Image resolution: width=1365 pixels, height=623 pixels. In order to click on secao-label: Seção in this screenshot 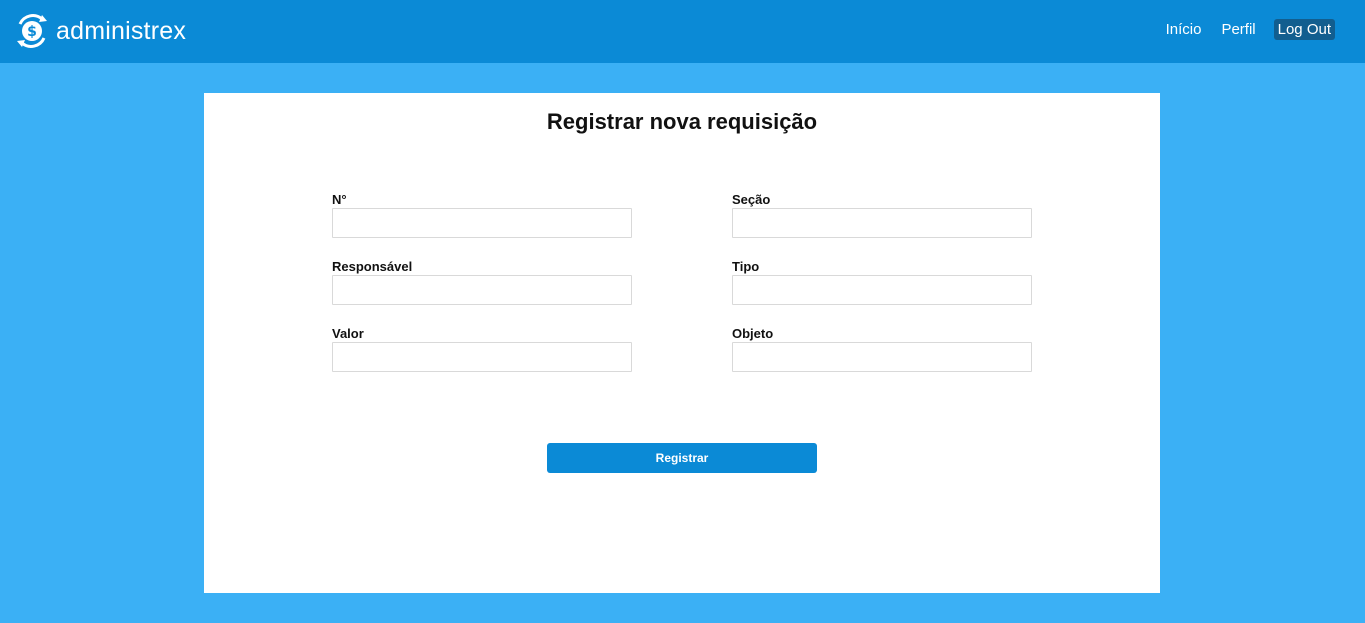, I will do `click(751, 199)`.